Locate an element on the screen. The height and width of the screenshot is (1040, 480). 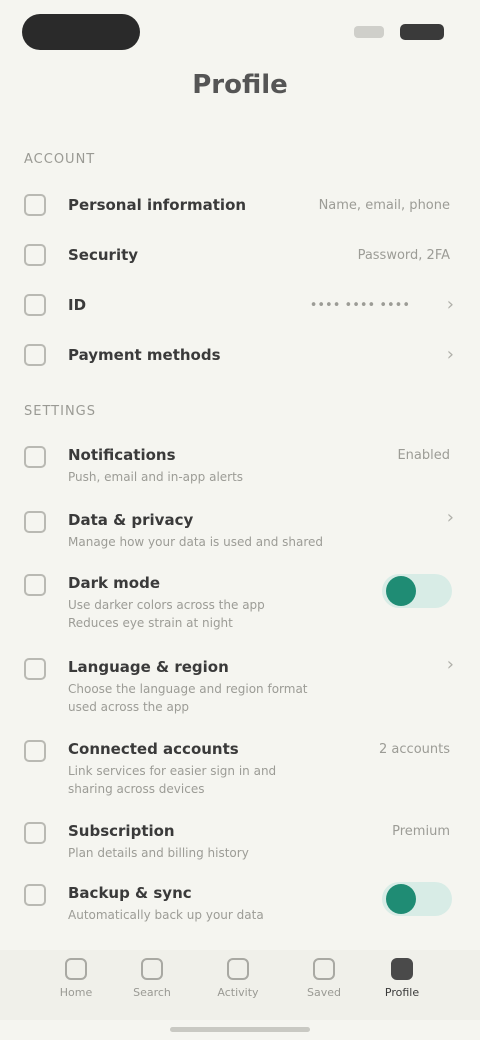
tab-home: Home is located at coordinates (76, 988).